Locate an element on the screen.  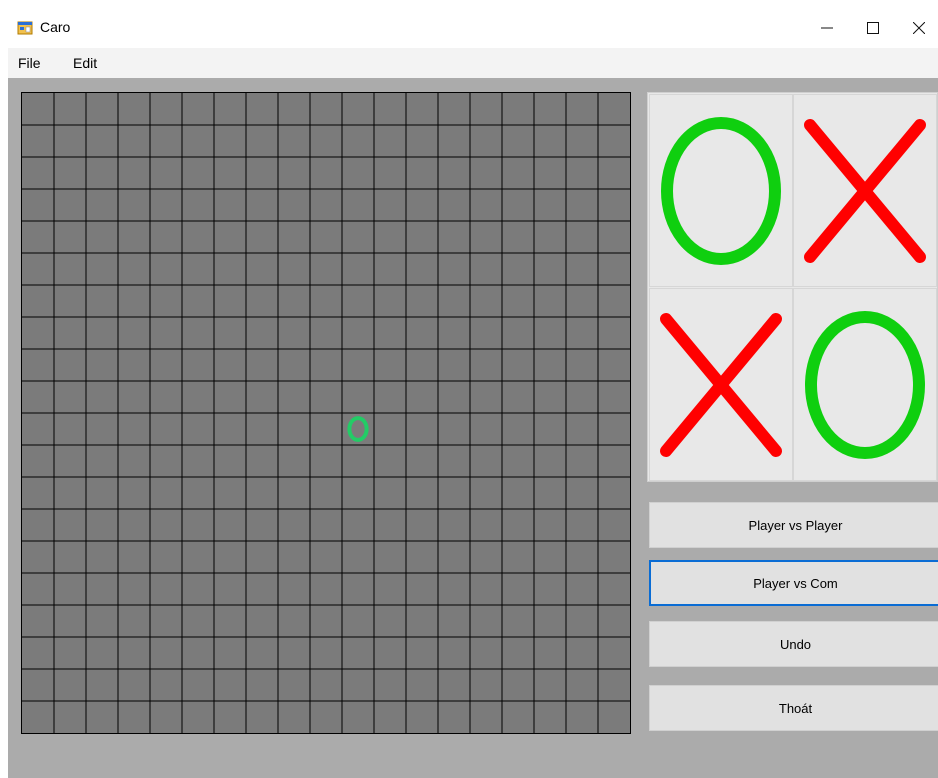
close-button is located at coordinates (917, 28).